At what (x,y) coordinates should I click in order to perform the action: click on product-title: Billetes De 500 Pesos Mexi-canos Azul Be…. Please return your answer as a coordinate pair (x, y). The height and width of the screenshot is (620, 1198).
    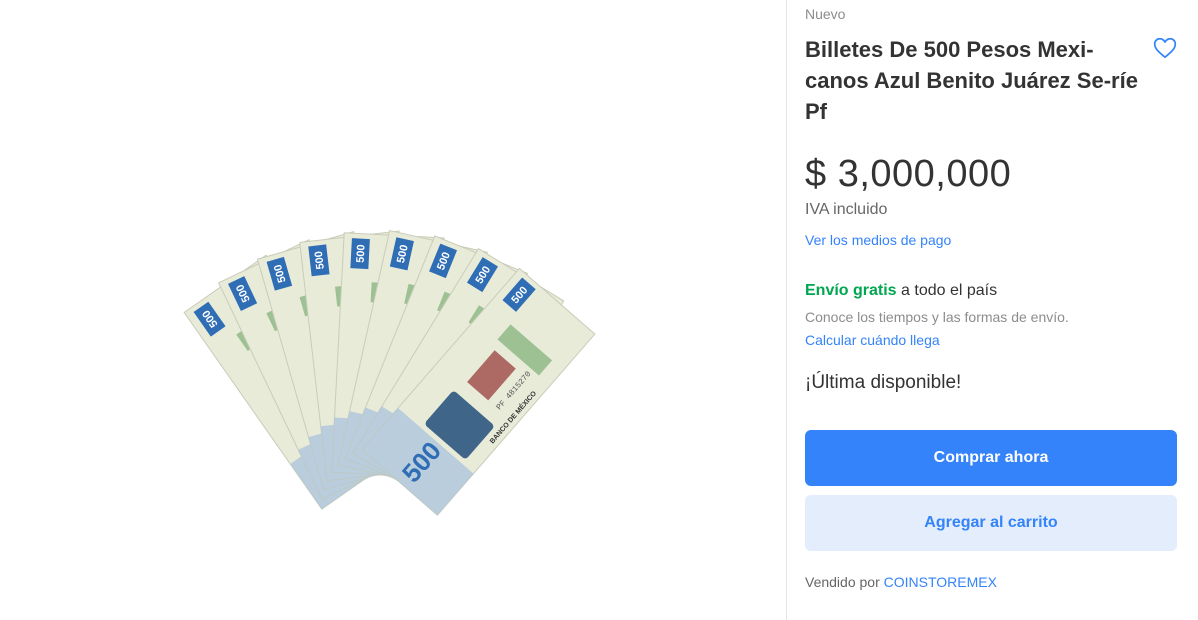
    Looking at the image, I should click on (971, 80).